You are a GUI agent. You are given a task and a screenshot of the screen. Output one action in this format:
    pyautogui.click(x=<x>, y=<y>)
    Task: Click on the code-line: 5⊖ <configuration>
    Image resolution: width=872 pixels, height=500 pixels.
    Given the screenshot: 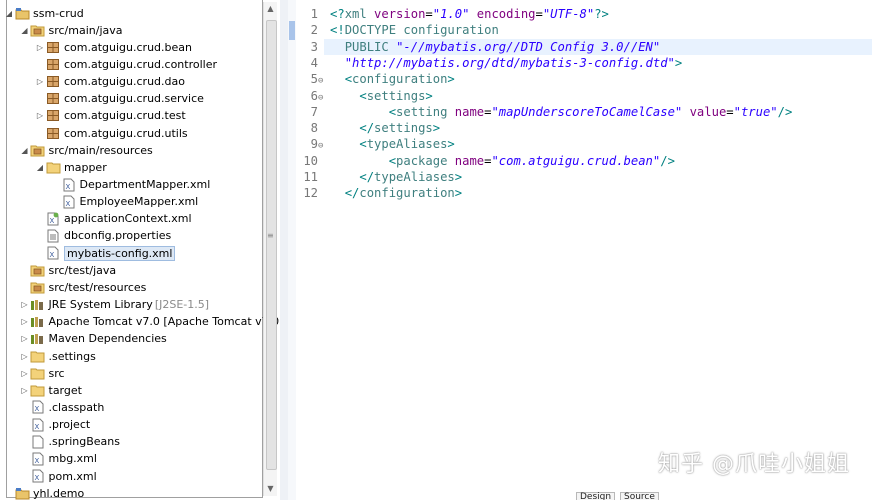 What is the action you would take?
    pyautogui.click(x=375, y=79)
    